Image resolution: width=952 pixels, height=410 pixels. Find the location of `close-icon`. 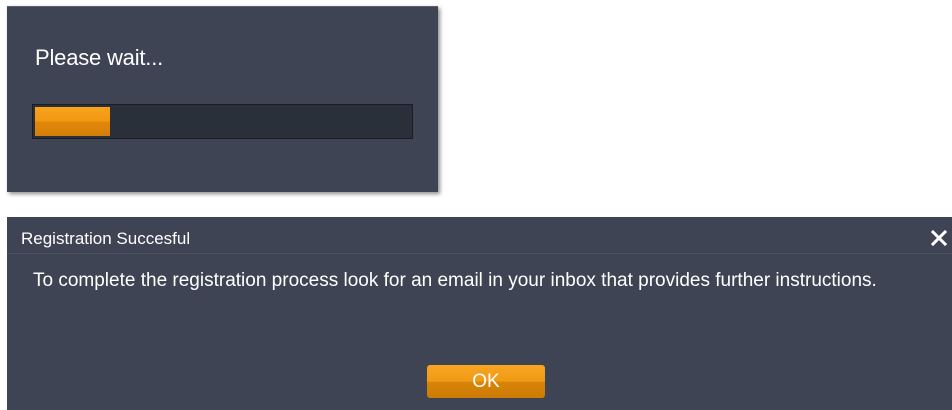

close-icon is located at coordinates (939, 238).